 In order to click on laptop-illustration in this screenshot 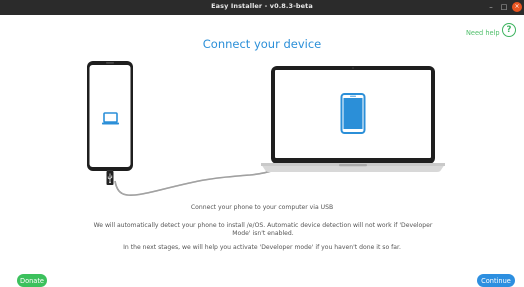, I will do `click(353, 119)`.